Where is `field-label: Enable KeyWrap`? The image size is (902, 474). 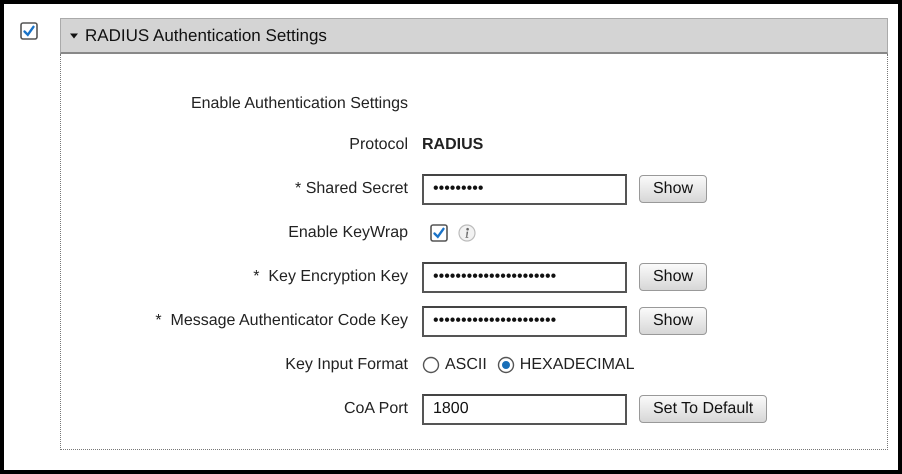 field-label: Enable KeyWrap is located at coordinates (348, 233).